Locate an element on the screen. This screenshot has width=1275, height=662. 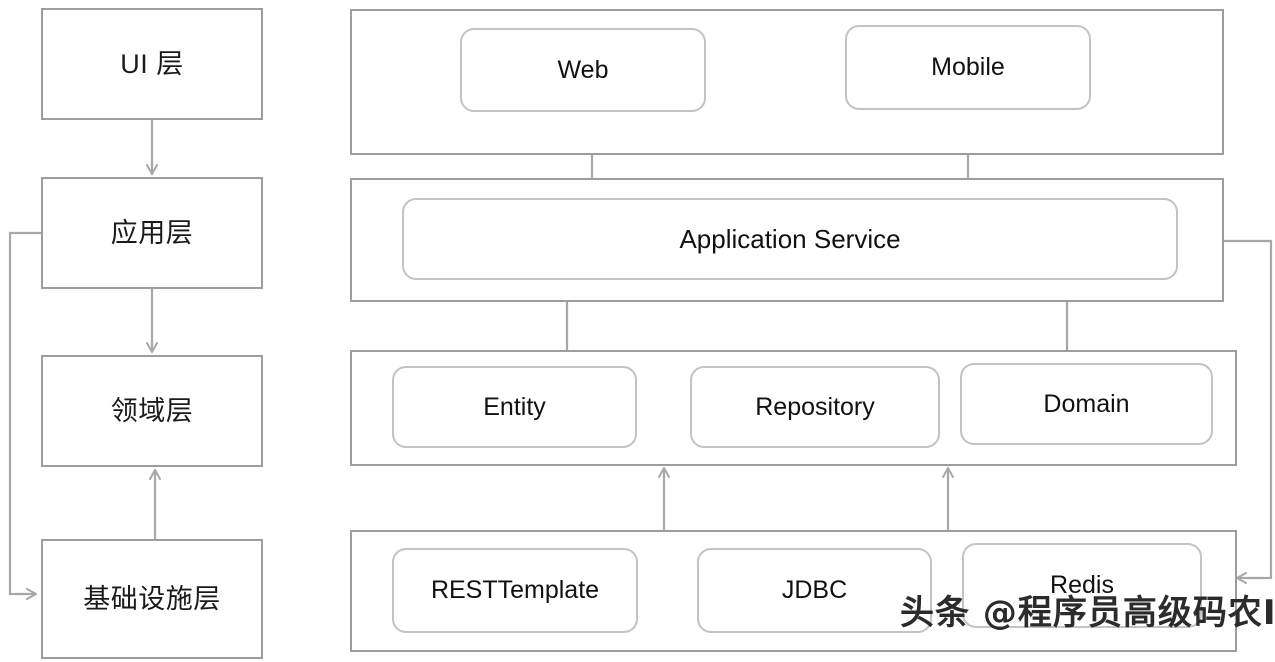
node-application-service: Application Service is located at coordinates (790, 239).